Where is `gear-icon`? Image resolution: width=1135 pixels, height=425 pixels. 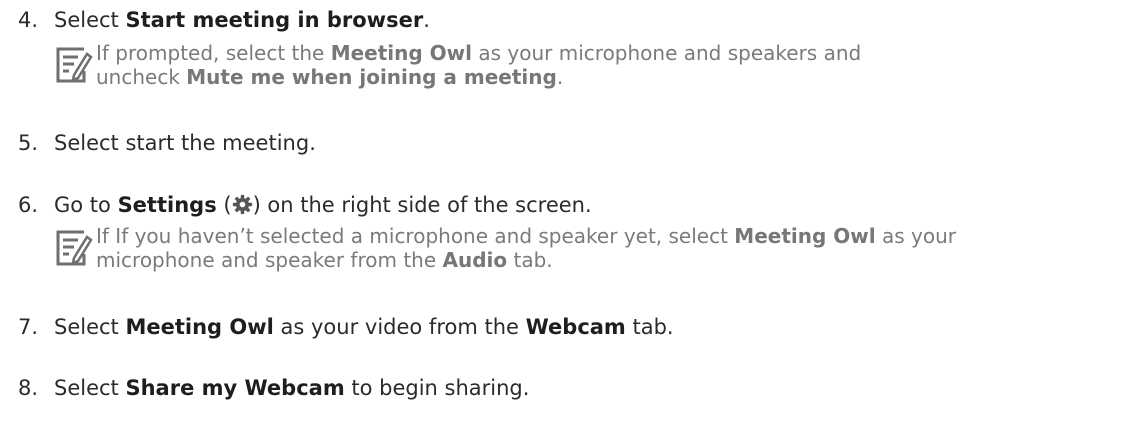
gear-icon is located at coordinates (242, 204).